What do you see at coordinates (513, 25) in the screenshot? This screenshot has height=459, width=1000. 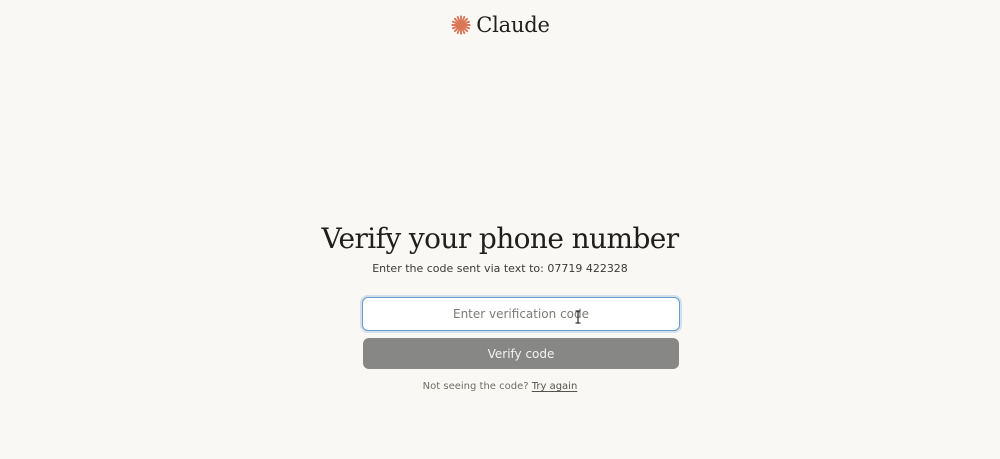 I see `brand-name: Claude` at bounding box center [513, 25].